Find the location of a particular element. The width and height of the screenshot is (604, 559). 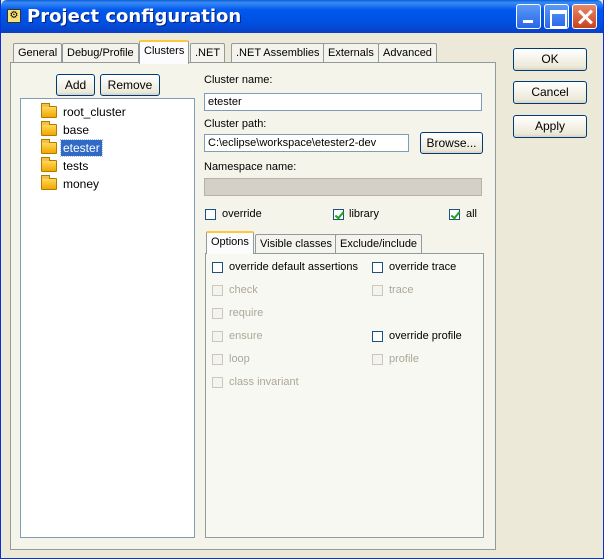

profile-checkbox is located at coordinates (377, 359).